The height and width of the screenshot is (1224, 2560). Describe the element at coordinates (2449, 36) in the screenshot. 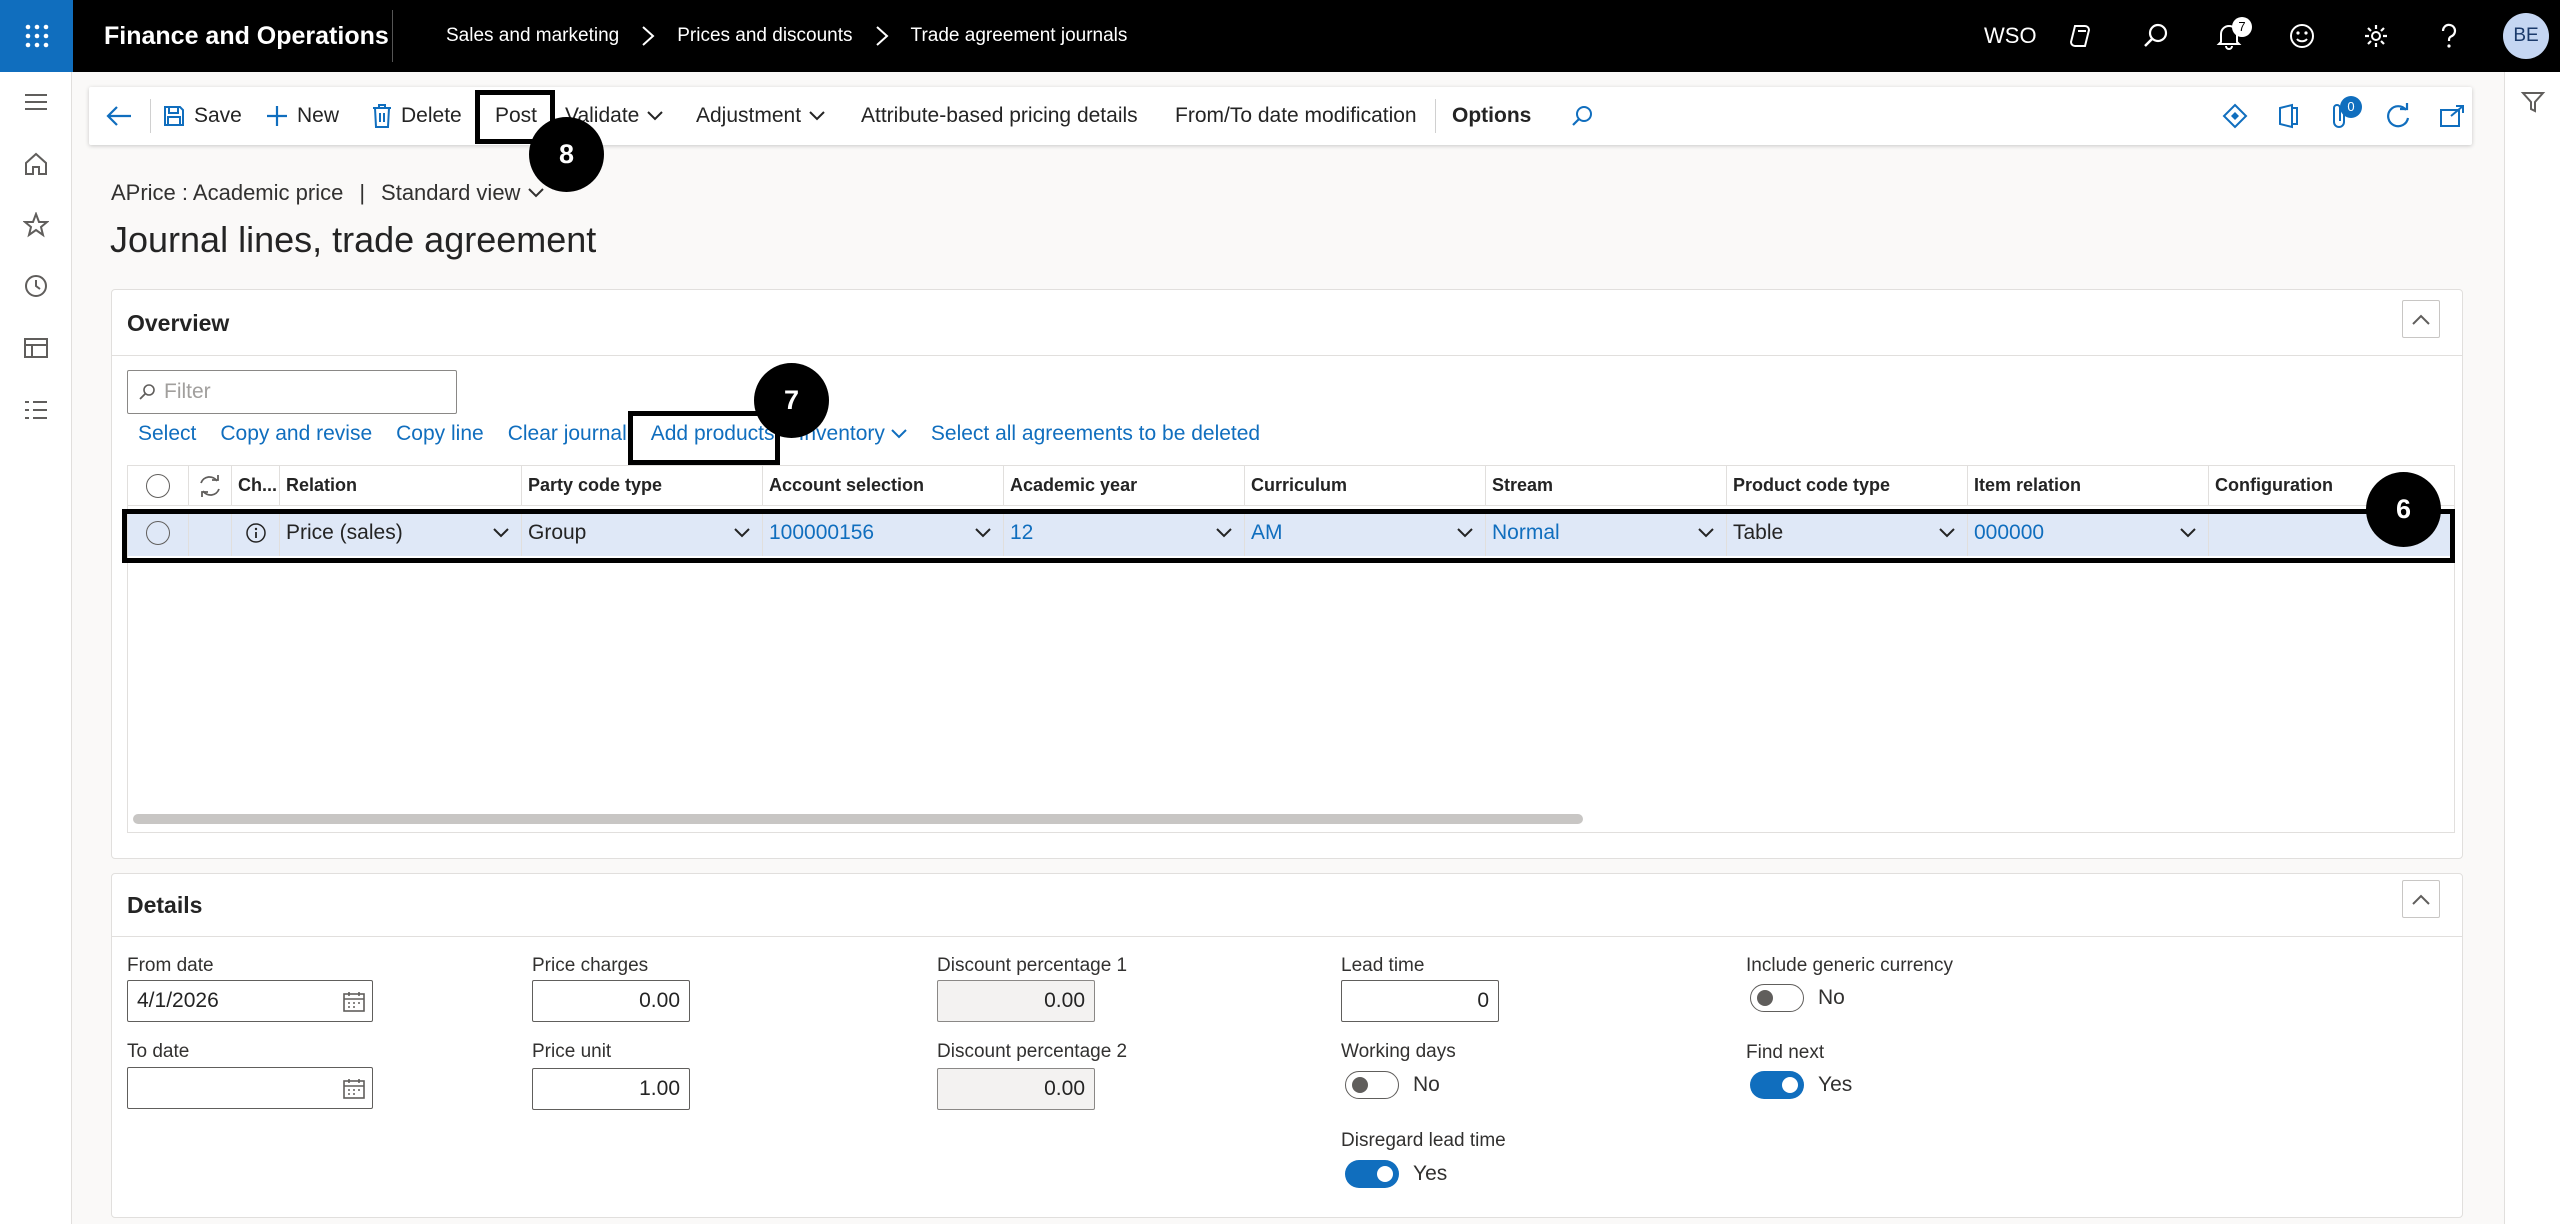

I see `help-icon` at that location.